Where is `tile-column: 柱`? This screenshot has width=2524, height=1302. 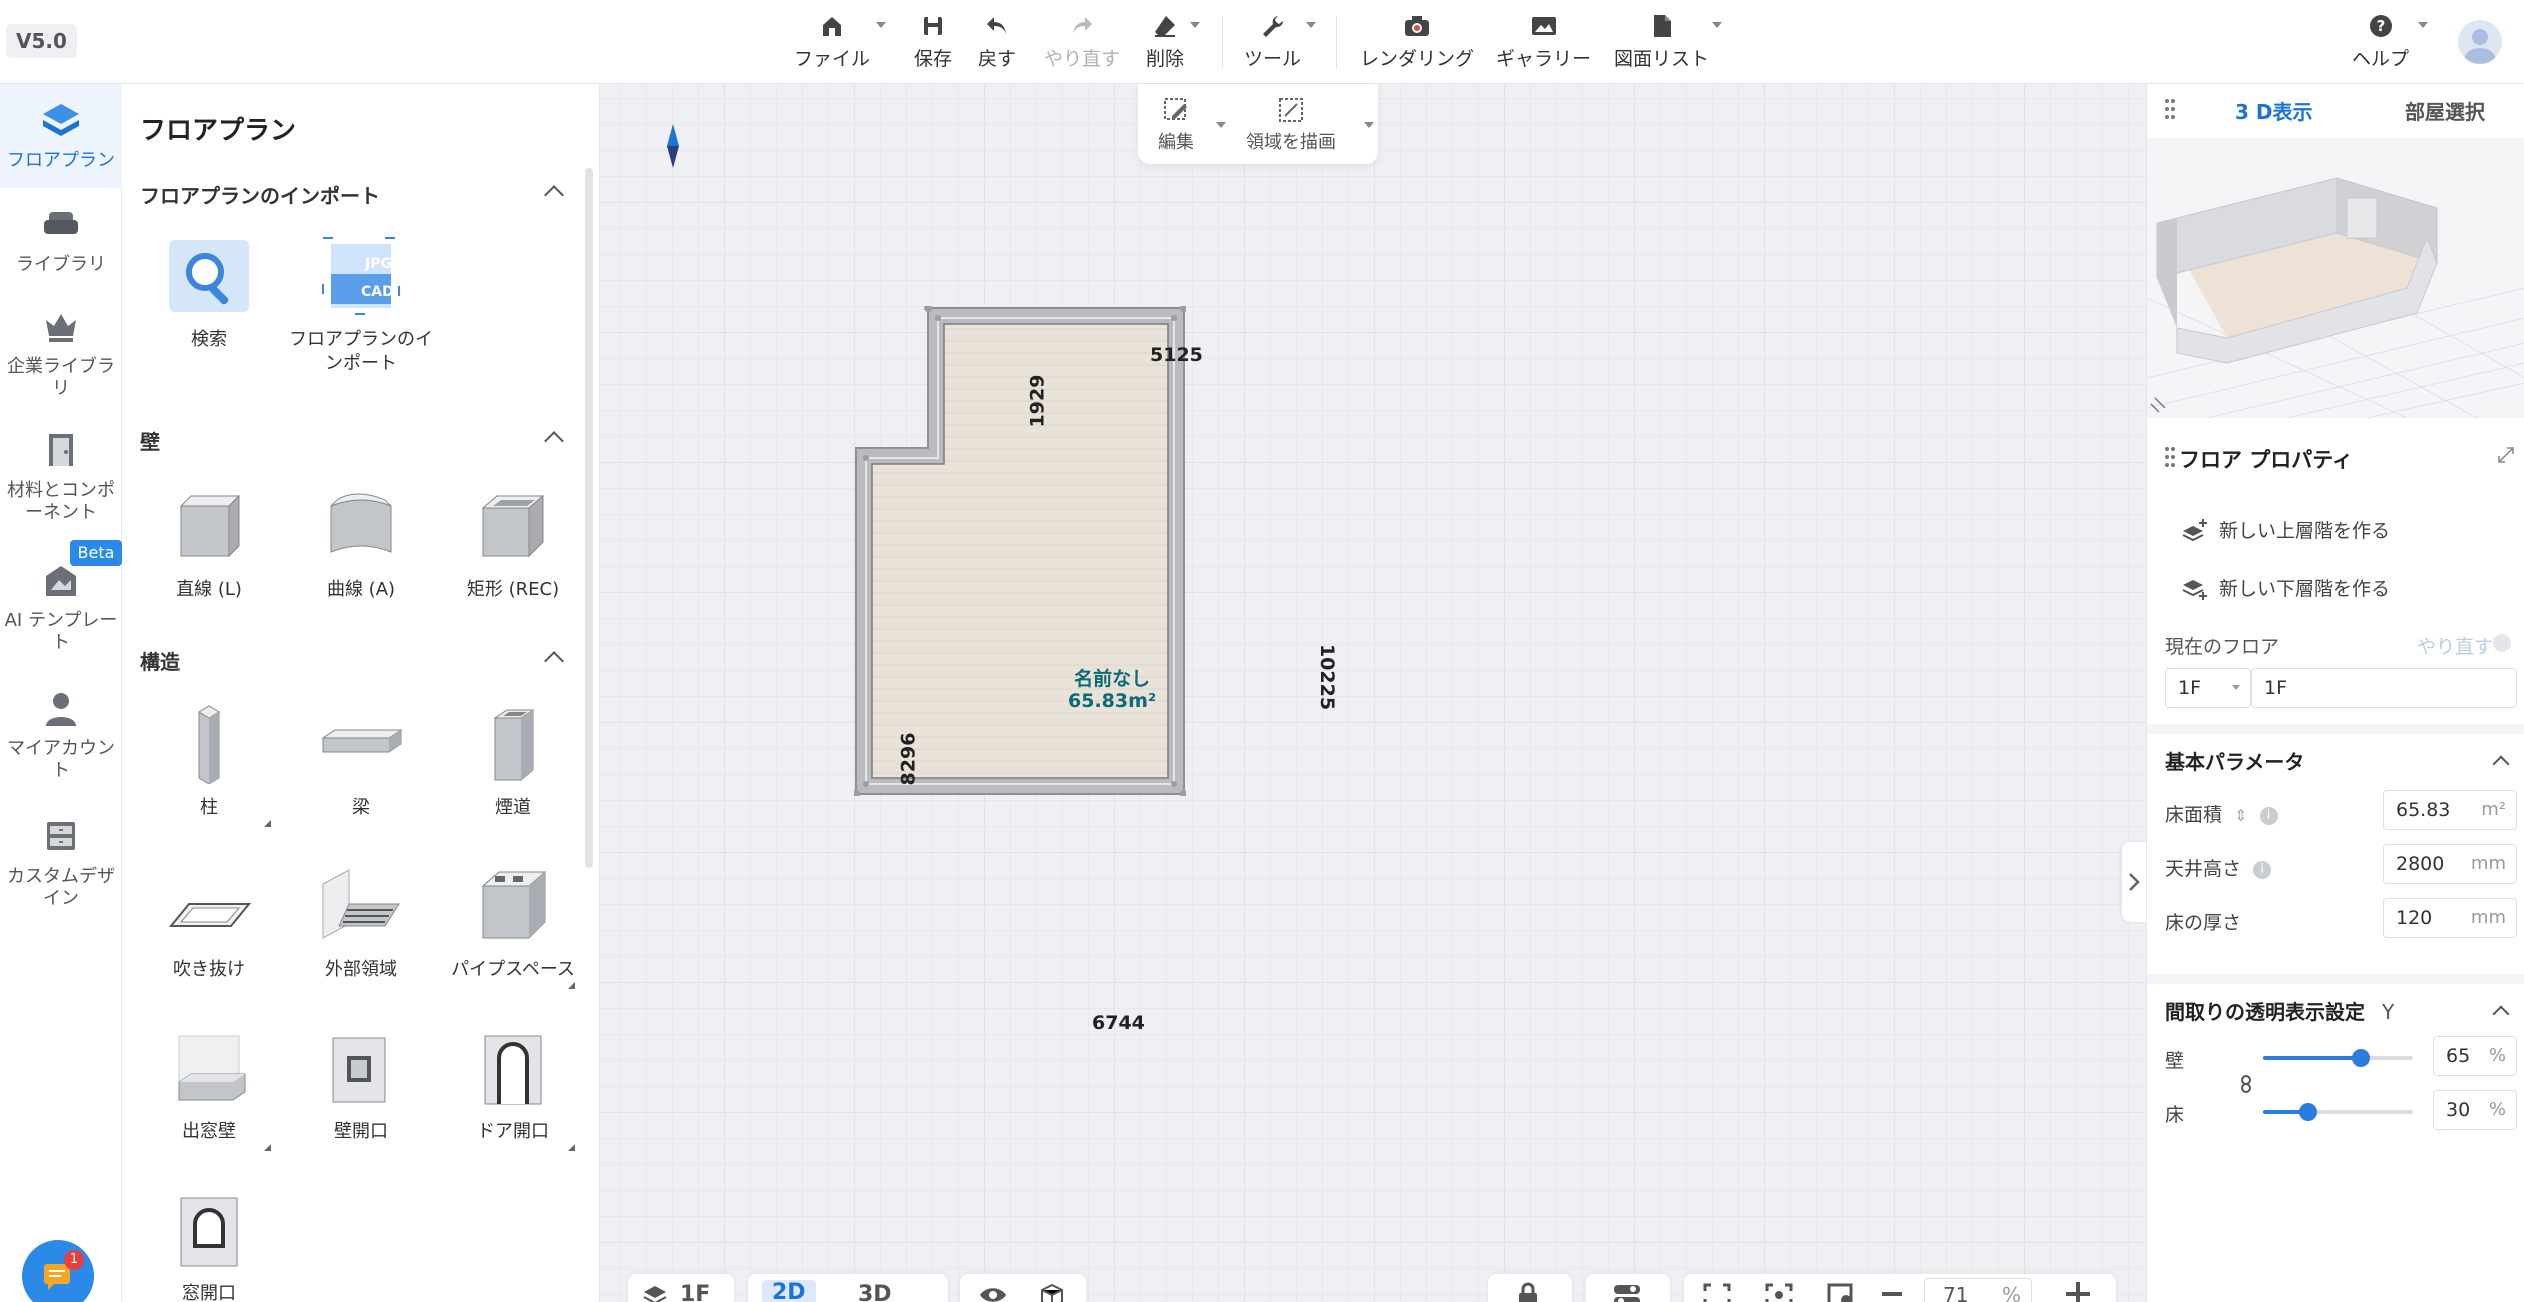
tile-column: 柱 is located at coordinates (209, 761).